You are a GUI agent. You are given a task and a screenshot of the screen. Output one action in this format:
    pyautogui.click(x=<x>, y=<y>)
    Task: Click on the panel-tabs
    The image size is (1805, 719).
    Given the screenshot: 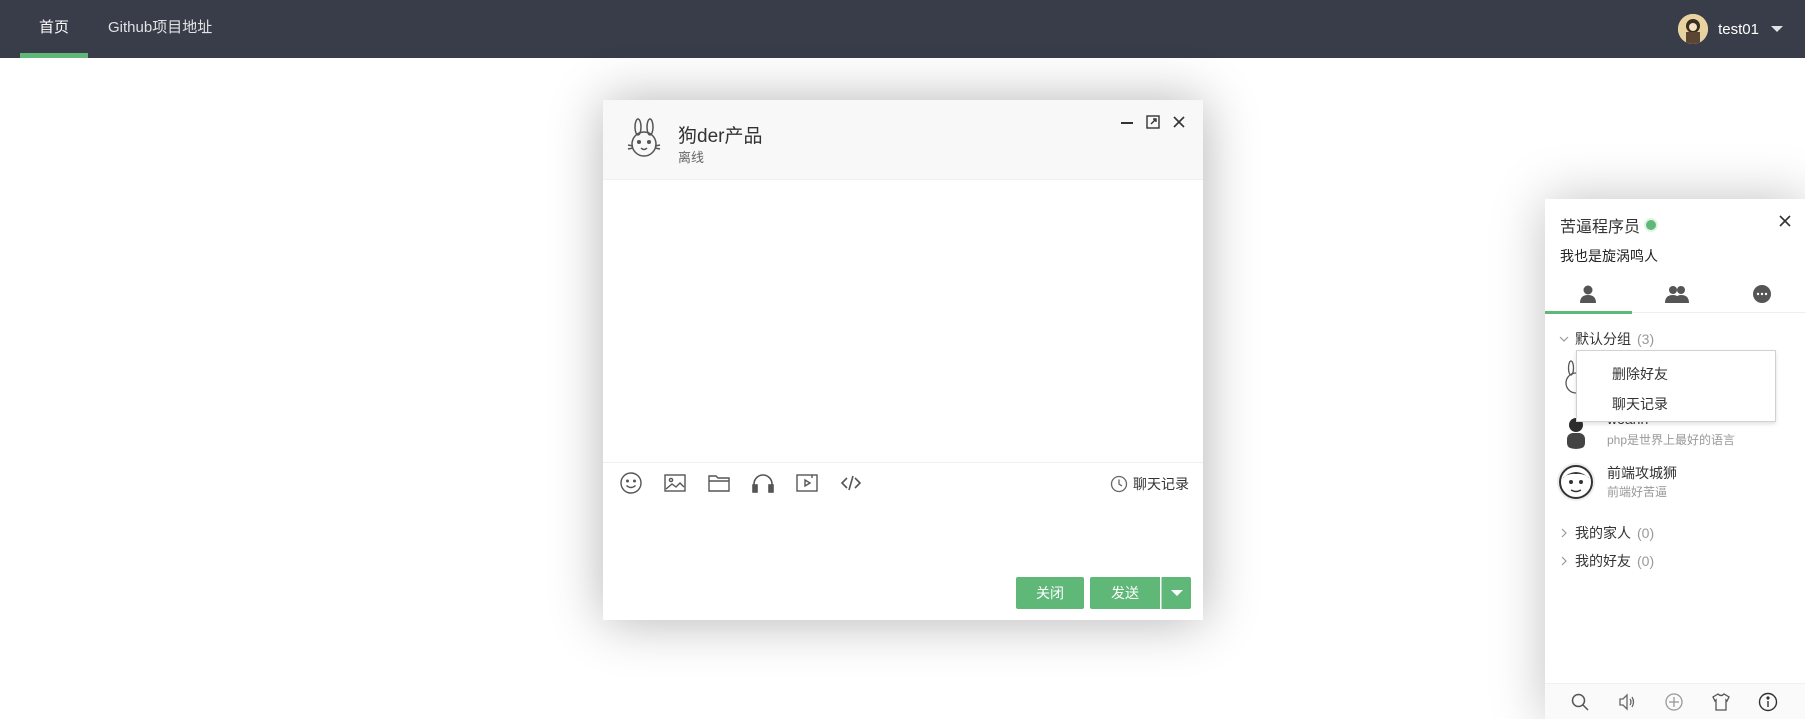 What is the action you would take?
    pyautogui.click(x=1675, y=295)
    